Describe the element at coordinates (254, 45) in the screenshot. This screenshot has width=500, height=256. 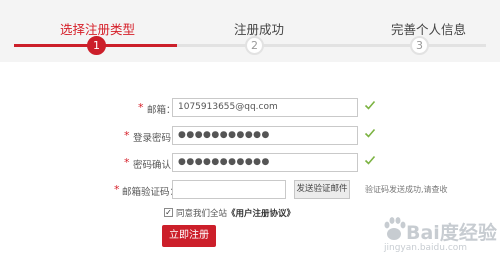
I see `step-2-indicator: 2` at that location.